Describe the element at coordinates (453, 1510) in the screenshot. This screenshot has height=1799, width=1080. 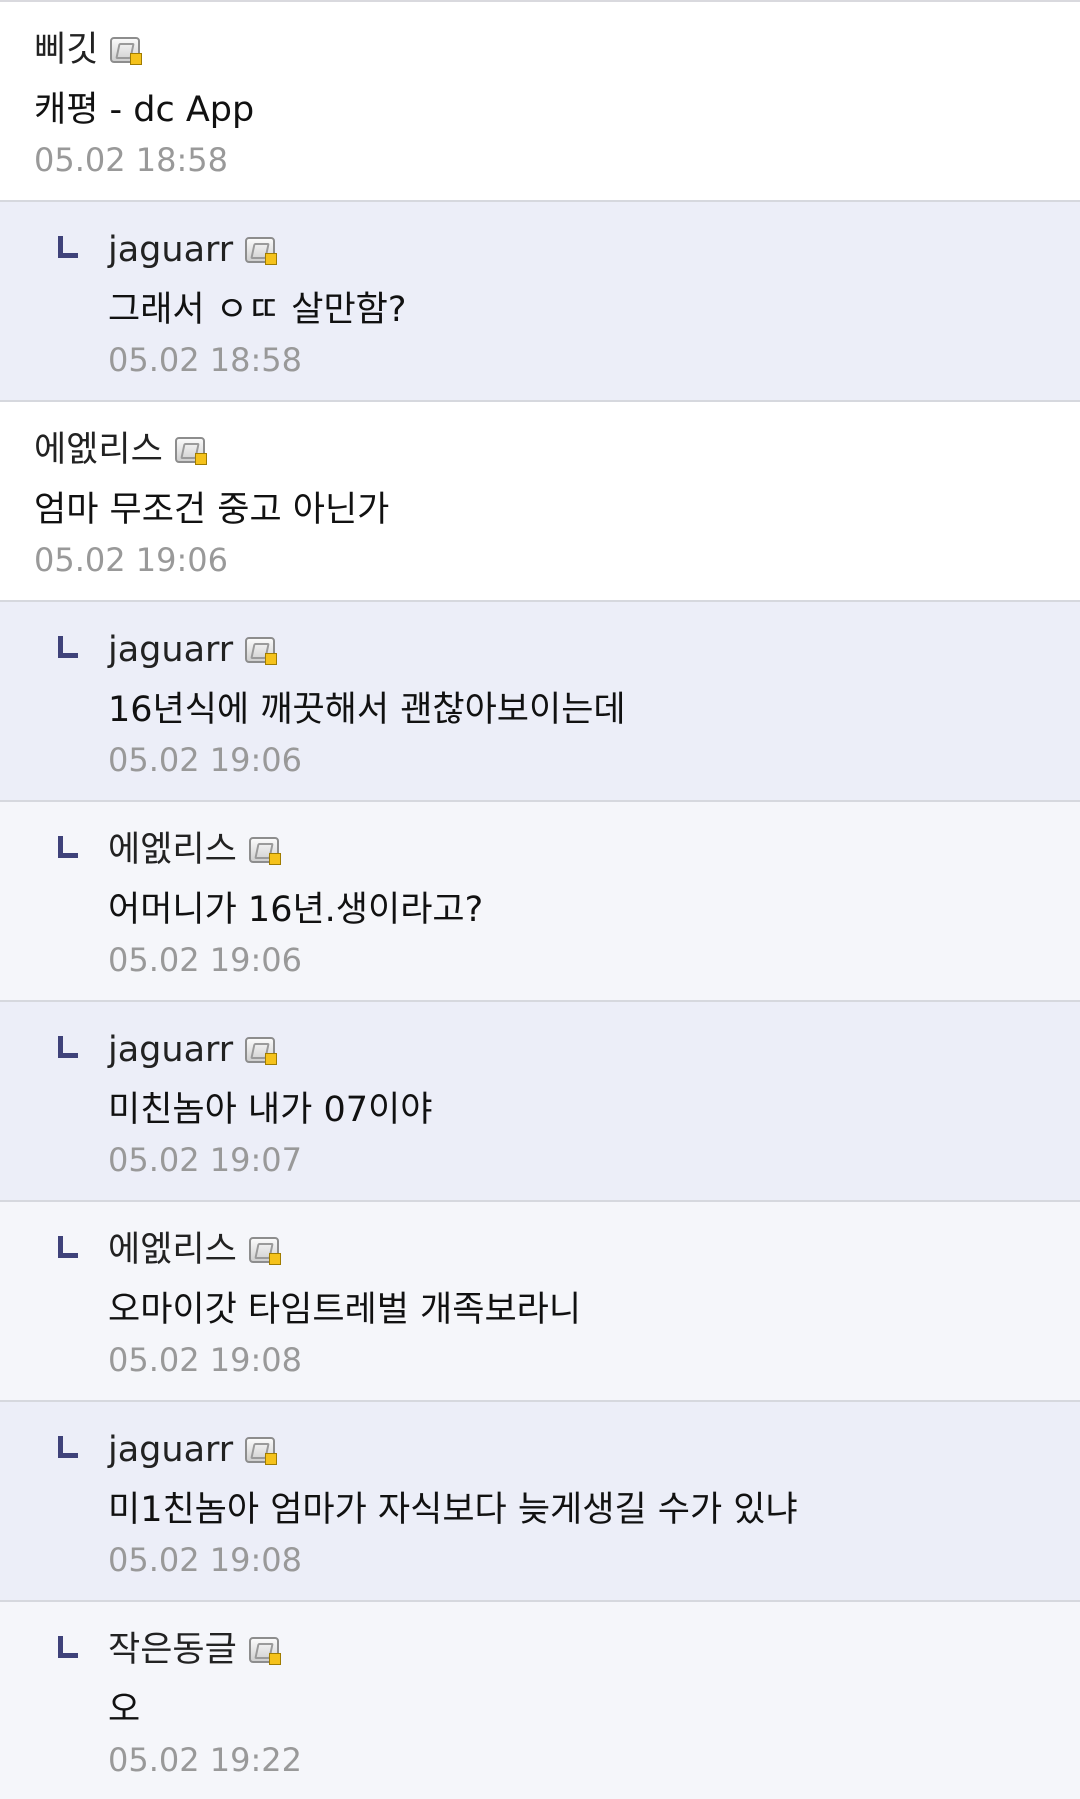
I see `comment-text: 미1친놈아 엄마가 자식보다 늦게생길 수가 있냐` at that location.